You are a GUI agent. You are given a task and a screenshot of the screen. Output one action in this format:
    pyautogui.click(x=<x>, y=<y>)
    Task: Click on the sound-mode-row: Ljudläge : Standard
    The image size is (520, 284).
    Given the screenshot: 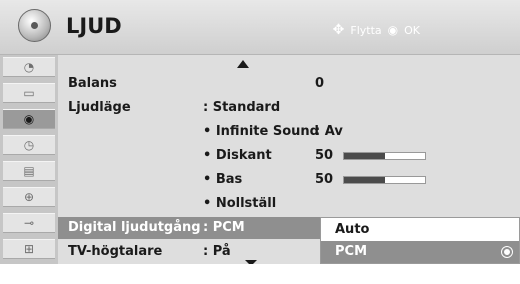 What is the action you would take?
    pyautogui.click(x=289, y=108)
    